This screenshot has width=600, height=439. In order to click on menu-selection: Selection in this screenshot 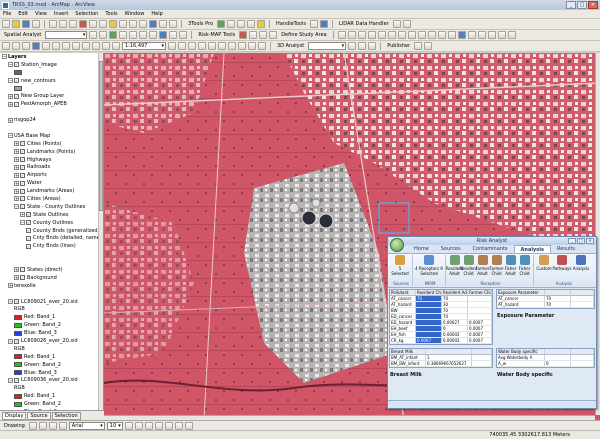, I will do `click(86, 14)`.